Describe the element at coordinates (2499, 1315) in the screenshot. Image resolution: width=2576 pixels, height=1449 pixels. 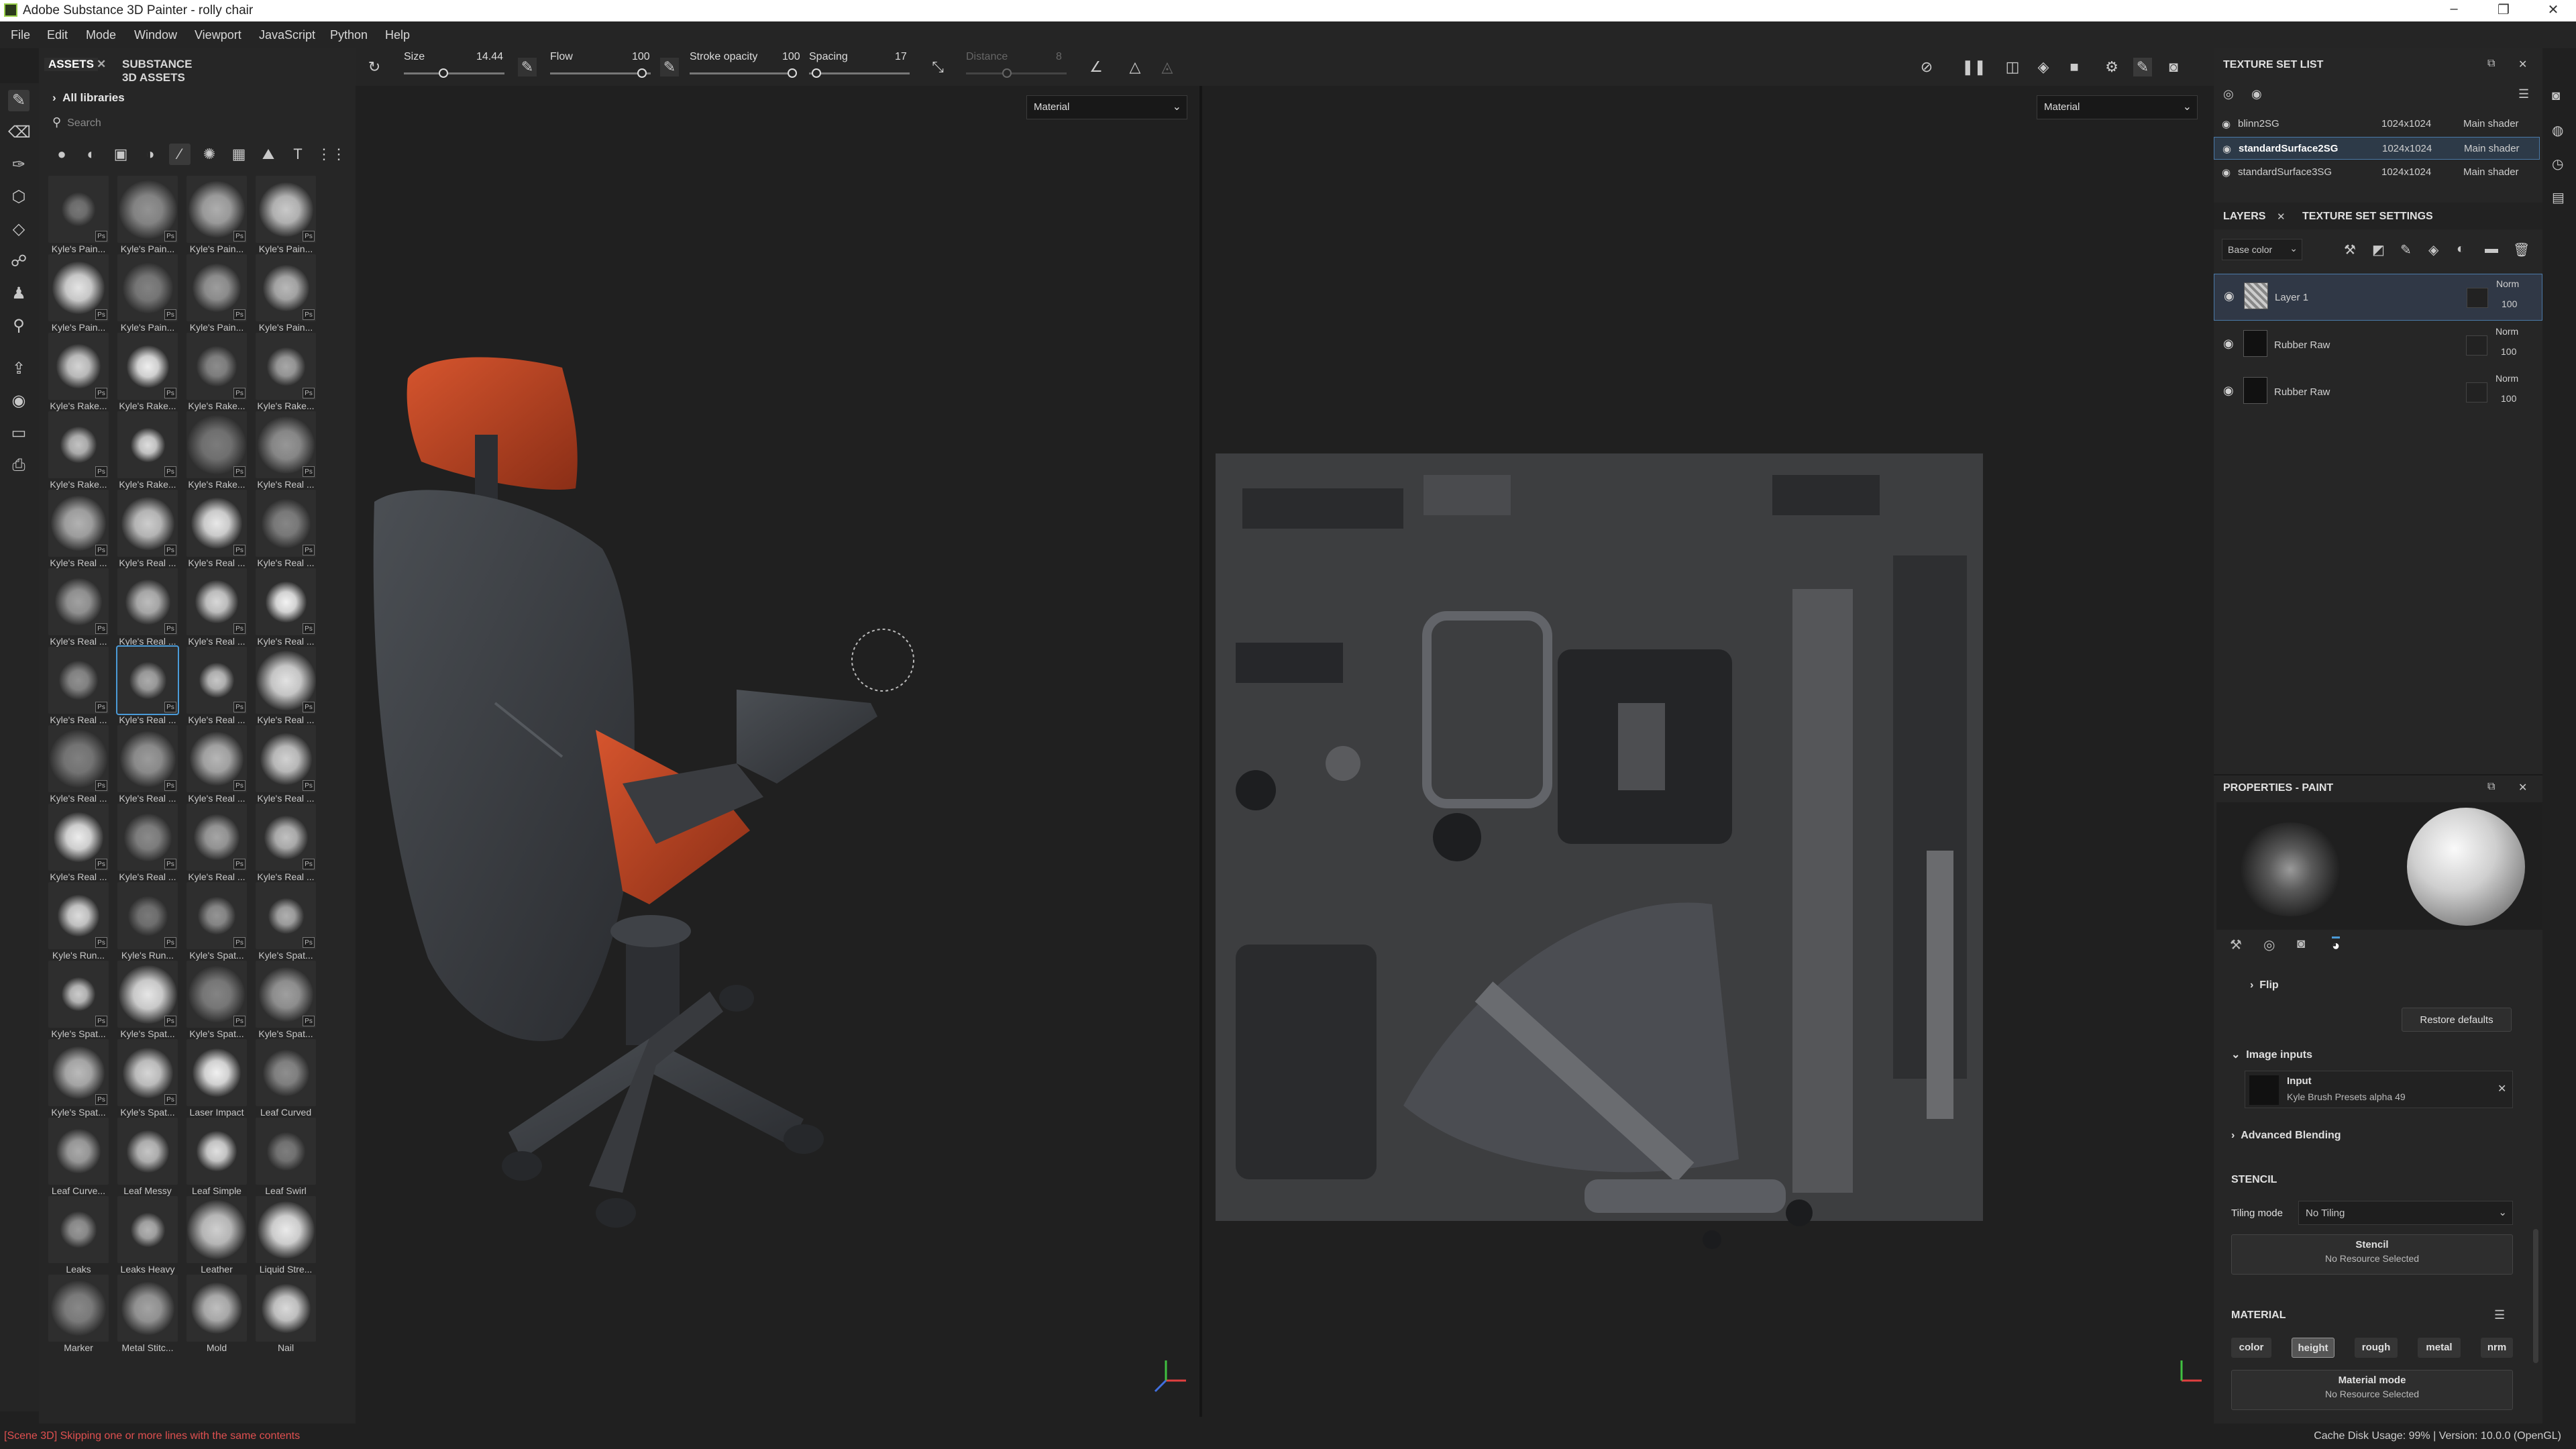
I see `material-menu-icon: ☰` at that location.